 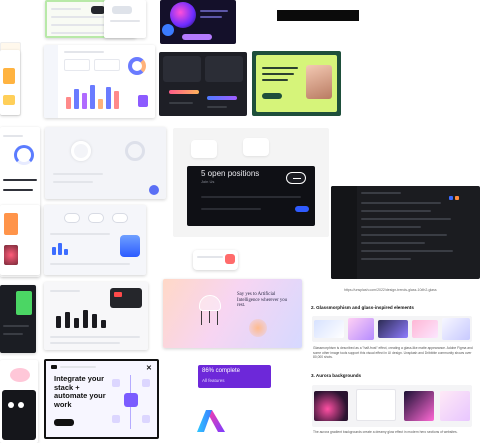 I want to click on purple-chip, so click(x=143, y=101).